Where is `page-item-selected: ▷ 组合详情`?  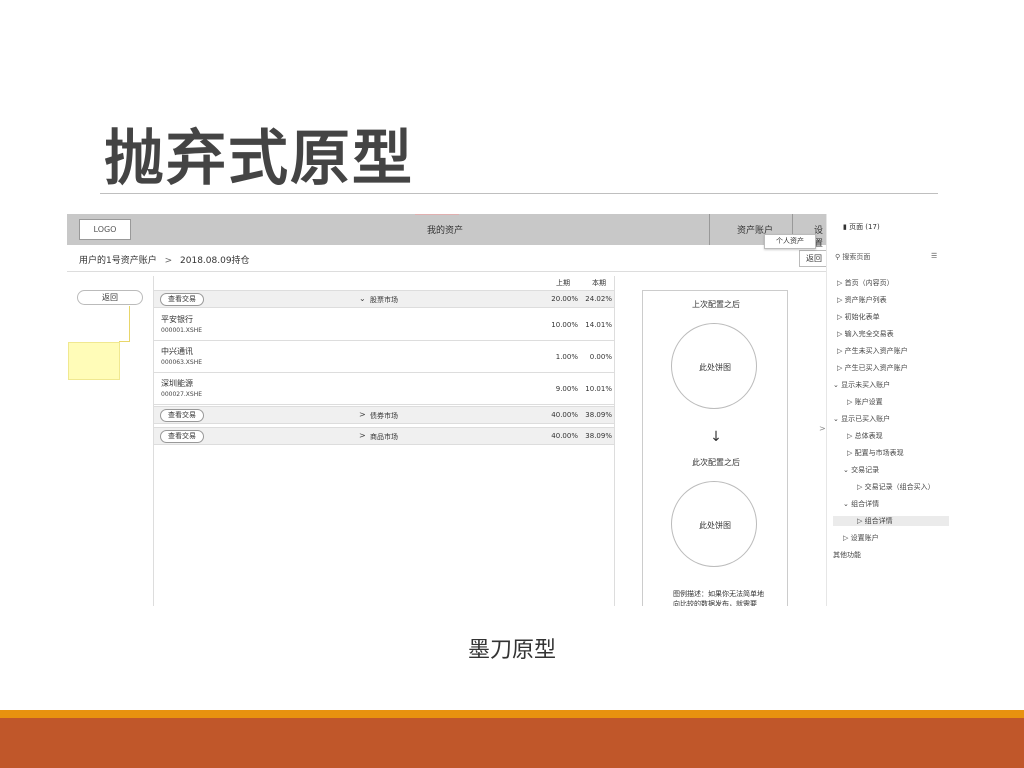
page-item-selected: ▷ 组合详情 is located at coordinates (891, 521).